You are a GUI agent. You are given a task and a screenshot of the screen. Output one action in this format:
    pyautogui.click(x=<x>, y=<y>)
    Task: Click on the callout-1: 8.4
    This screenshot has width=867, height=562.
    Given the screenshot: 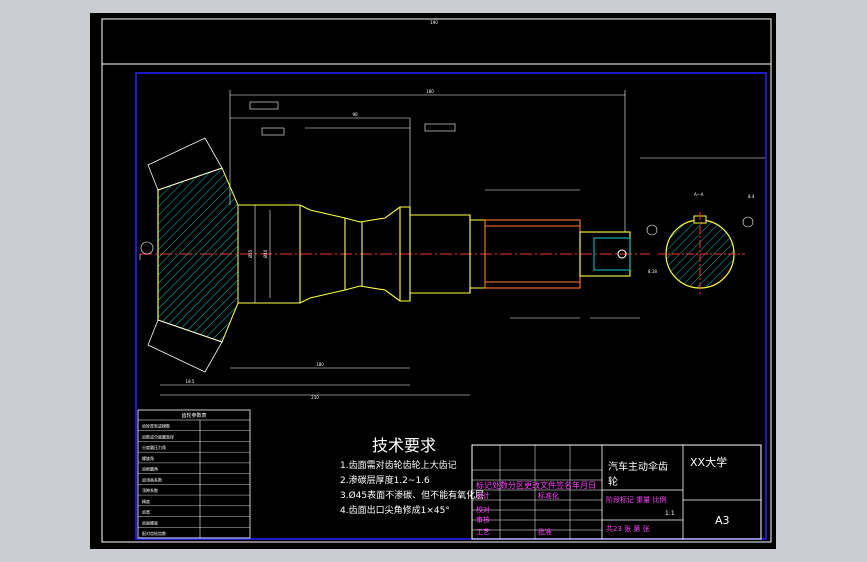 What is the action you would take?
    pyautogui.click(x=751, y=196)
    